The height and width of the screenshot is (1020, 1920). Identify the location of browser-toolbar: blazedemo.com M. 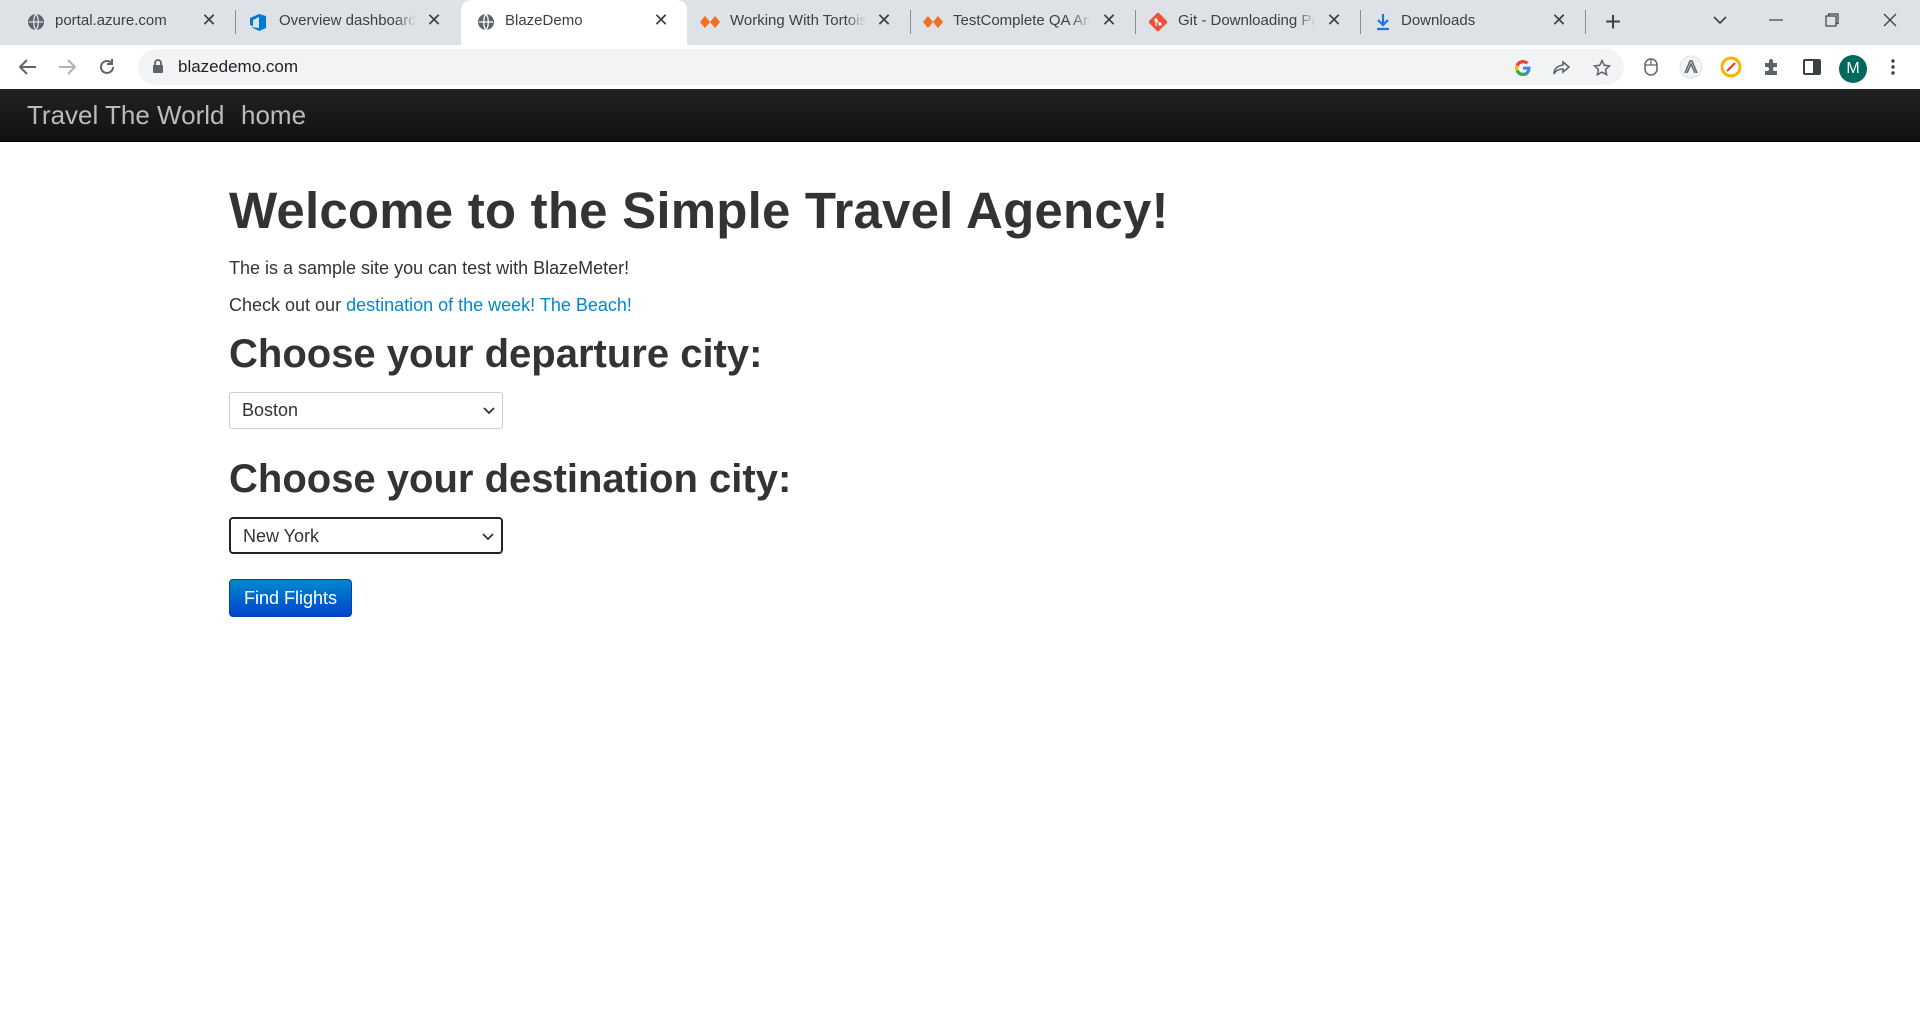
(960, 67).